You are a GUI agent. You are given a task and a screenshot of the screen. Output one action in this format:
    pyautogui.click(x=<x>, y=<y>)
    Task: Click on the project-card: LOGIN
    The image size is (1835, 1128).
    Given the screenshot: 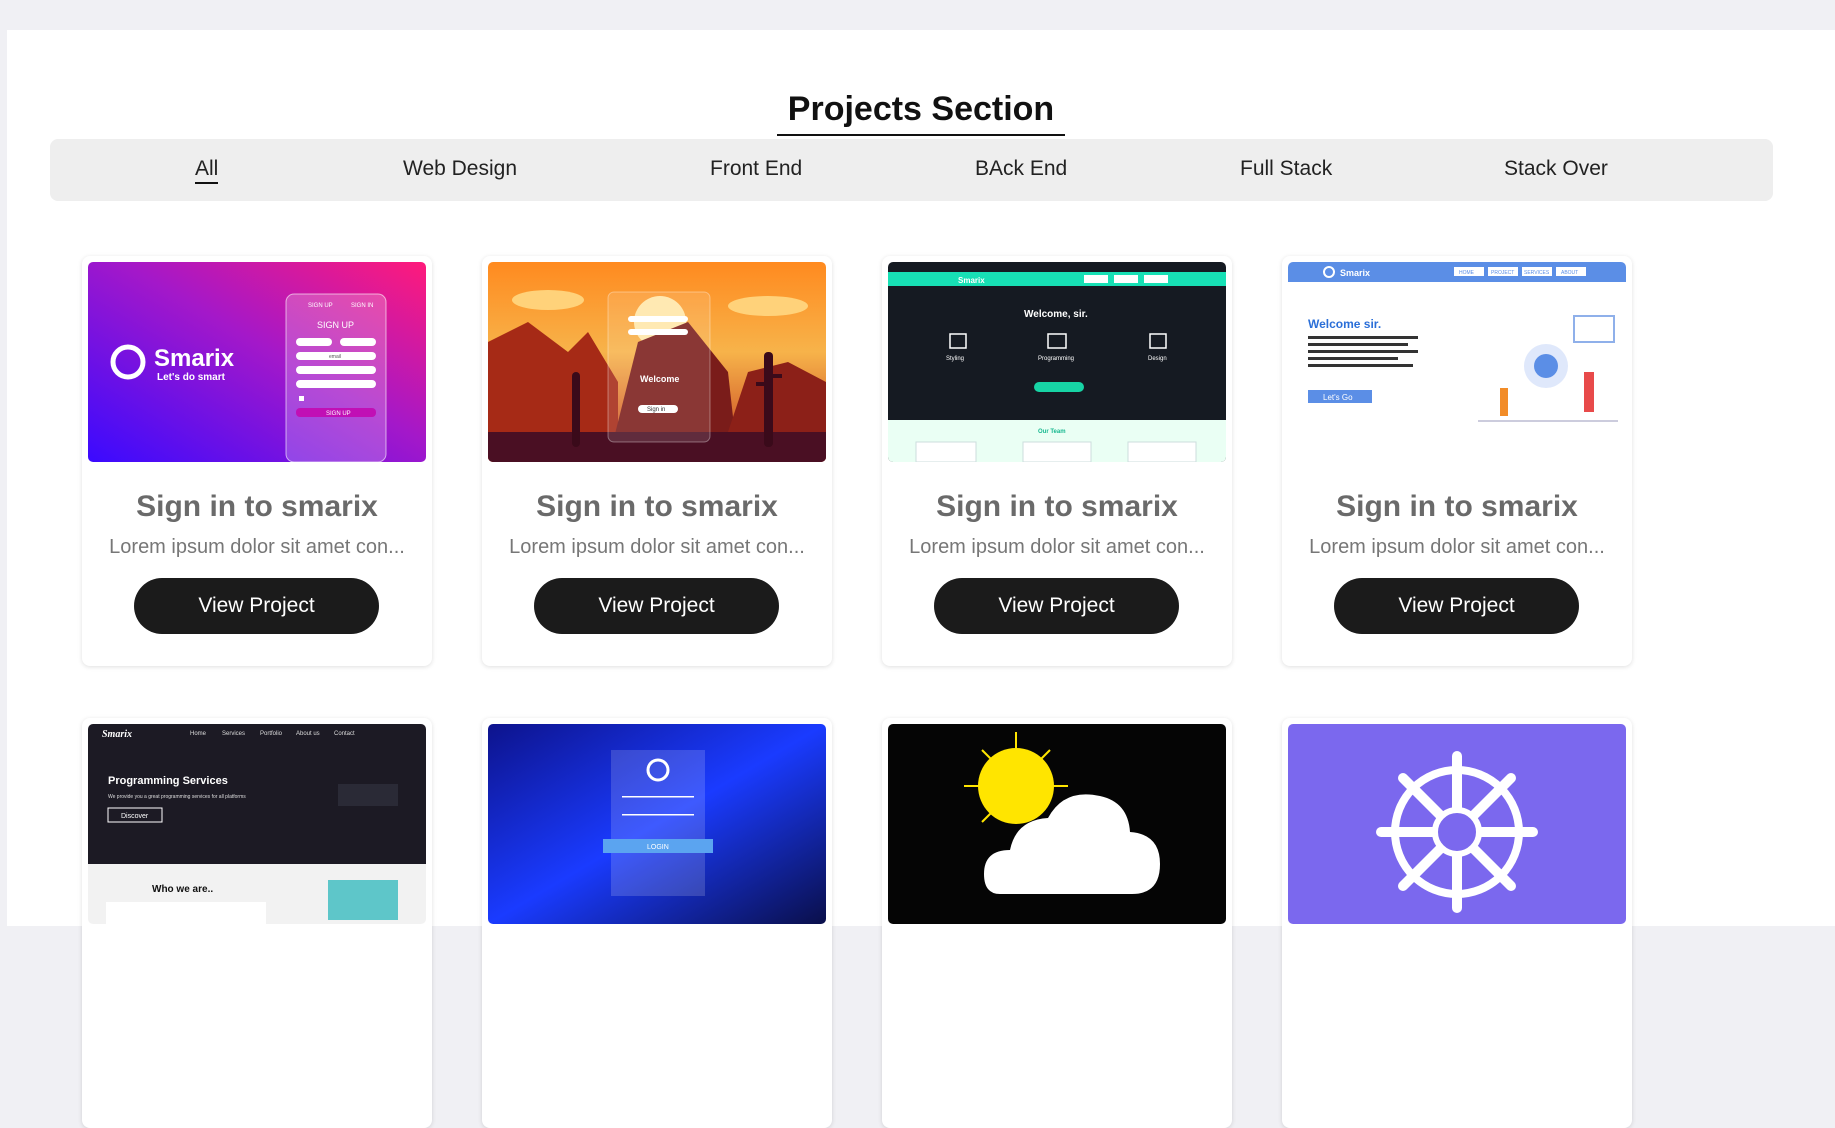 What is the action you would take?
    pyautogui.click(x=657, y=923)
    